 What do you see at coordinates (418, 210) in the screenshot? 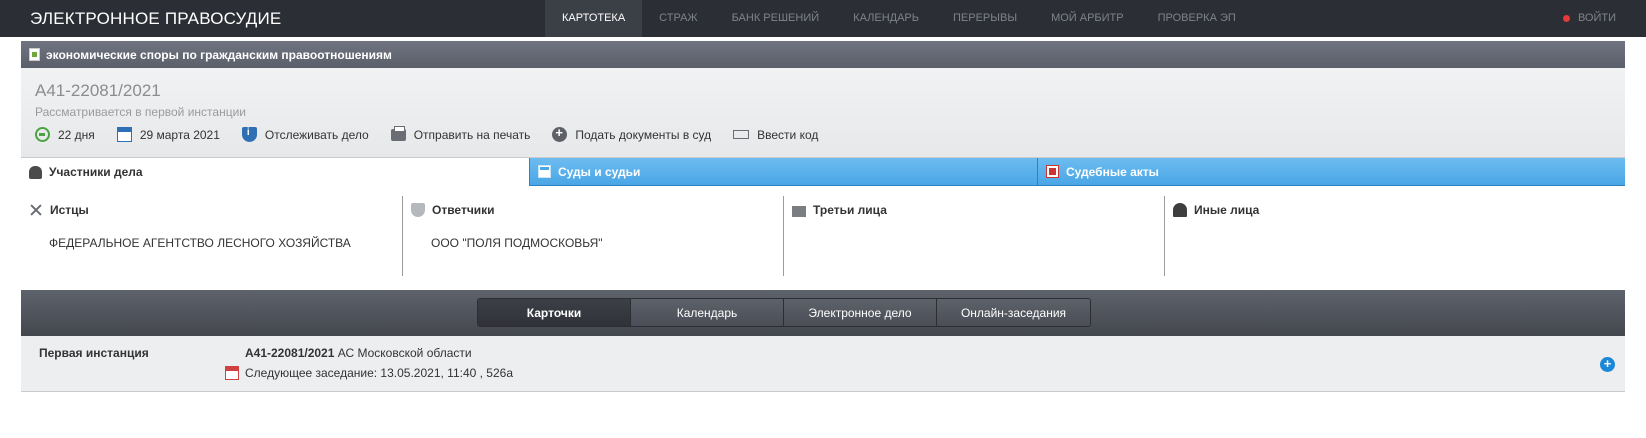
I see `shield-icon` at bounding box center [418, 210].